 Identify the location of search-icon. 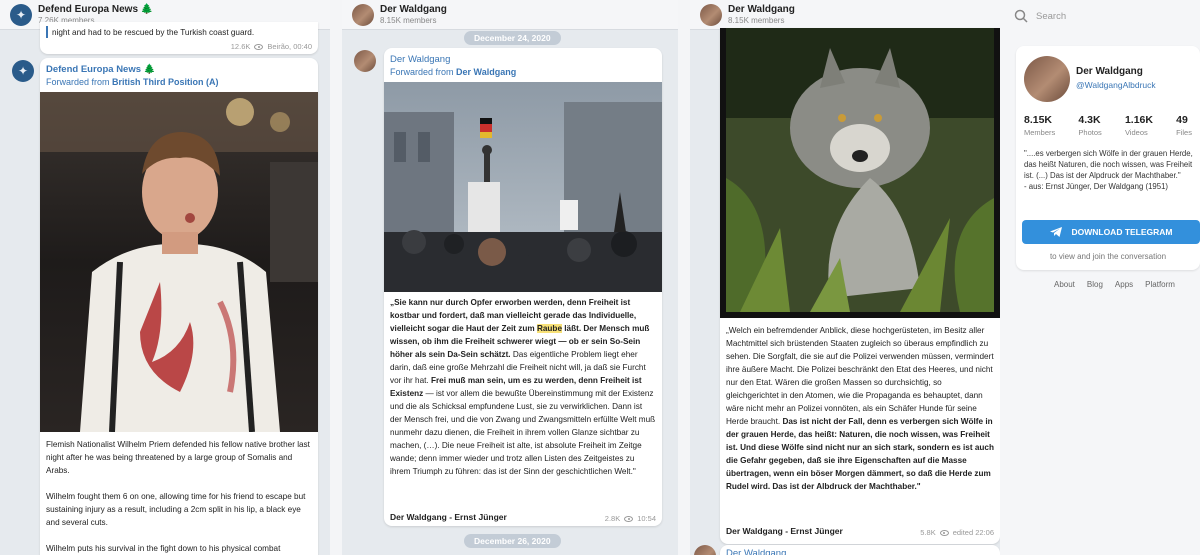
(1021, 16).